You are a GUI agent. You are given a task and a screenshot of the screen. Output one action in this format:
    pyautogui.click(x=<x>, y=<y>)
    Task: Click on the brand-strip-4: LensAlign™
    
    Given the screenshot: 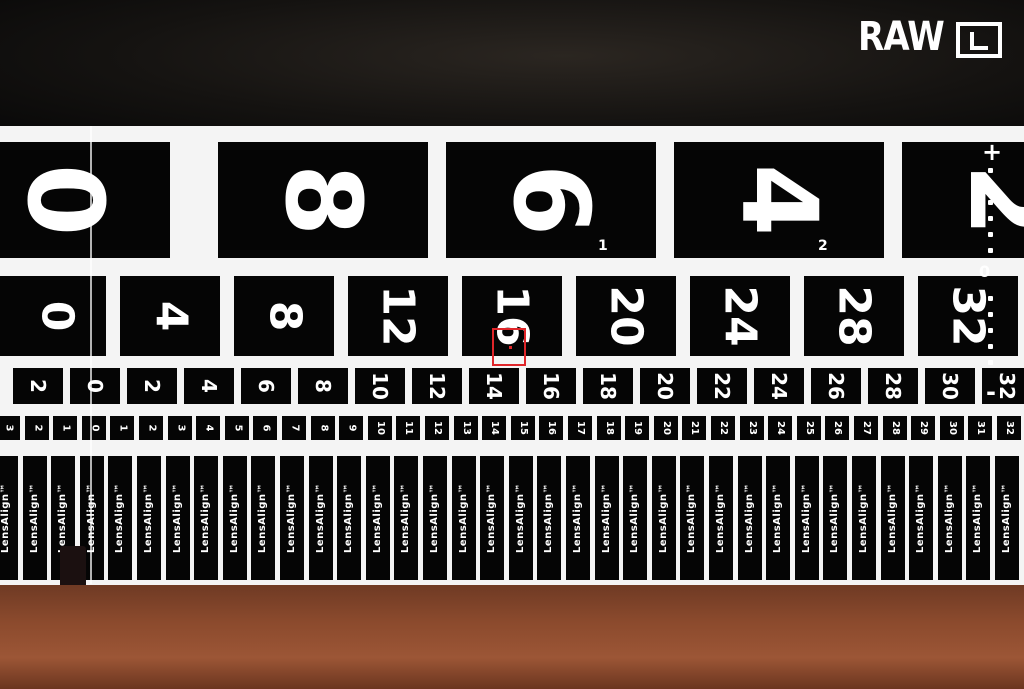 What is the action you would take?
    pyautogui.click(x=120, y=518)
    